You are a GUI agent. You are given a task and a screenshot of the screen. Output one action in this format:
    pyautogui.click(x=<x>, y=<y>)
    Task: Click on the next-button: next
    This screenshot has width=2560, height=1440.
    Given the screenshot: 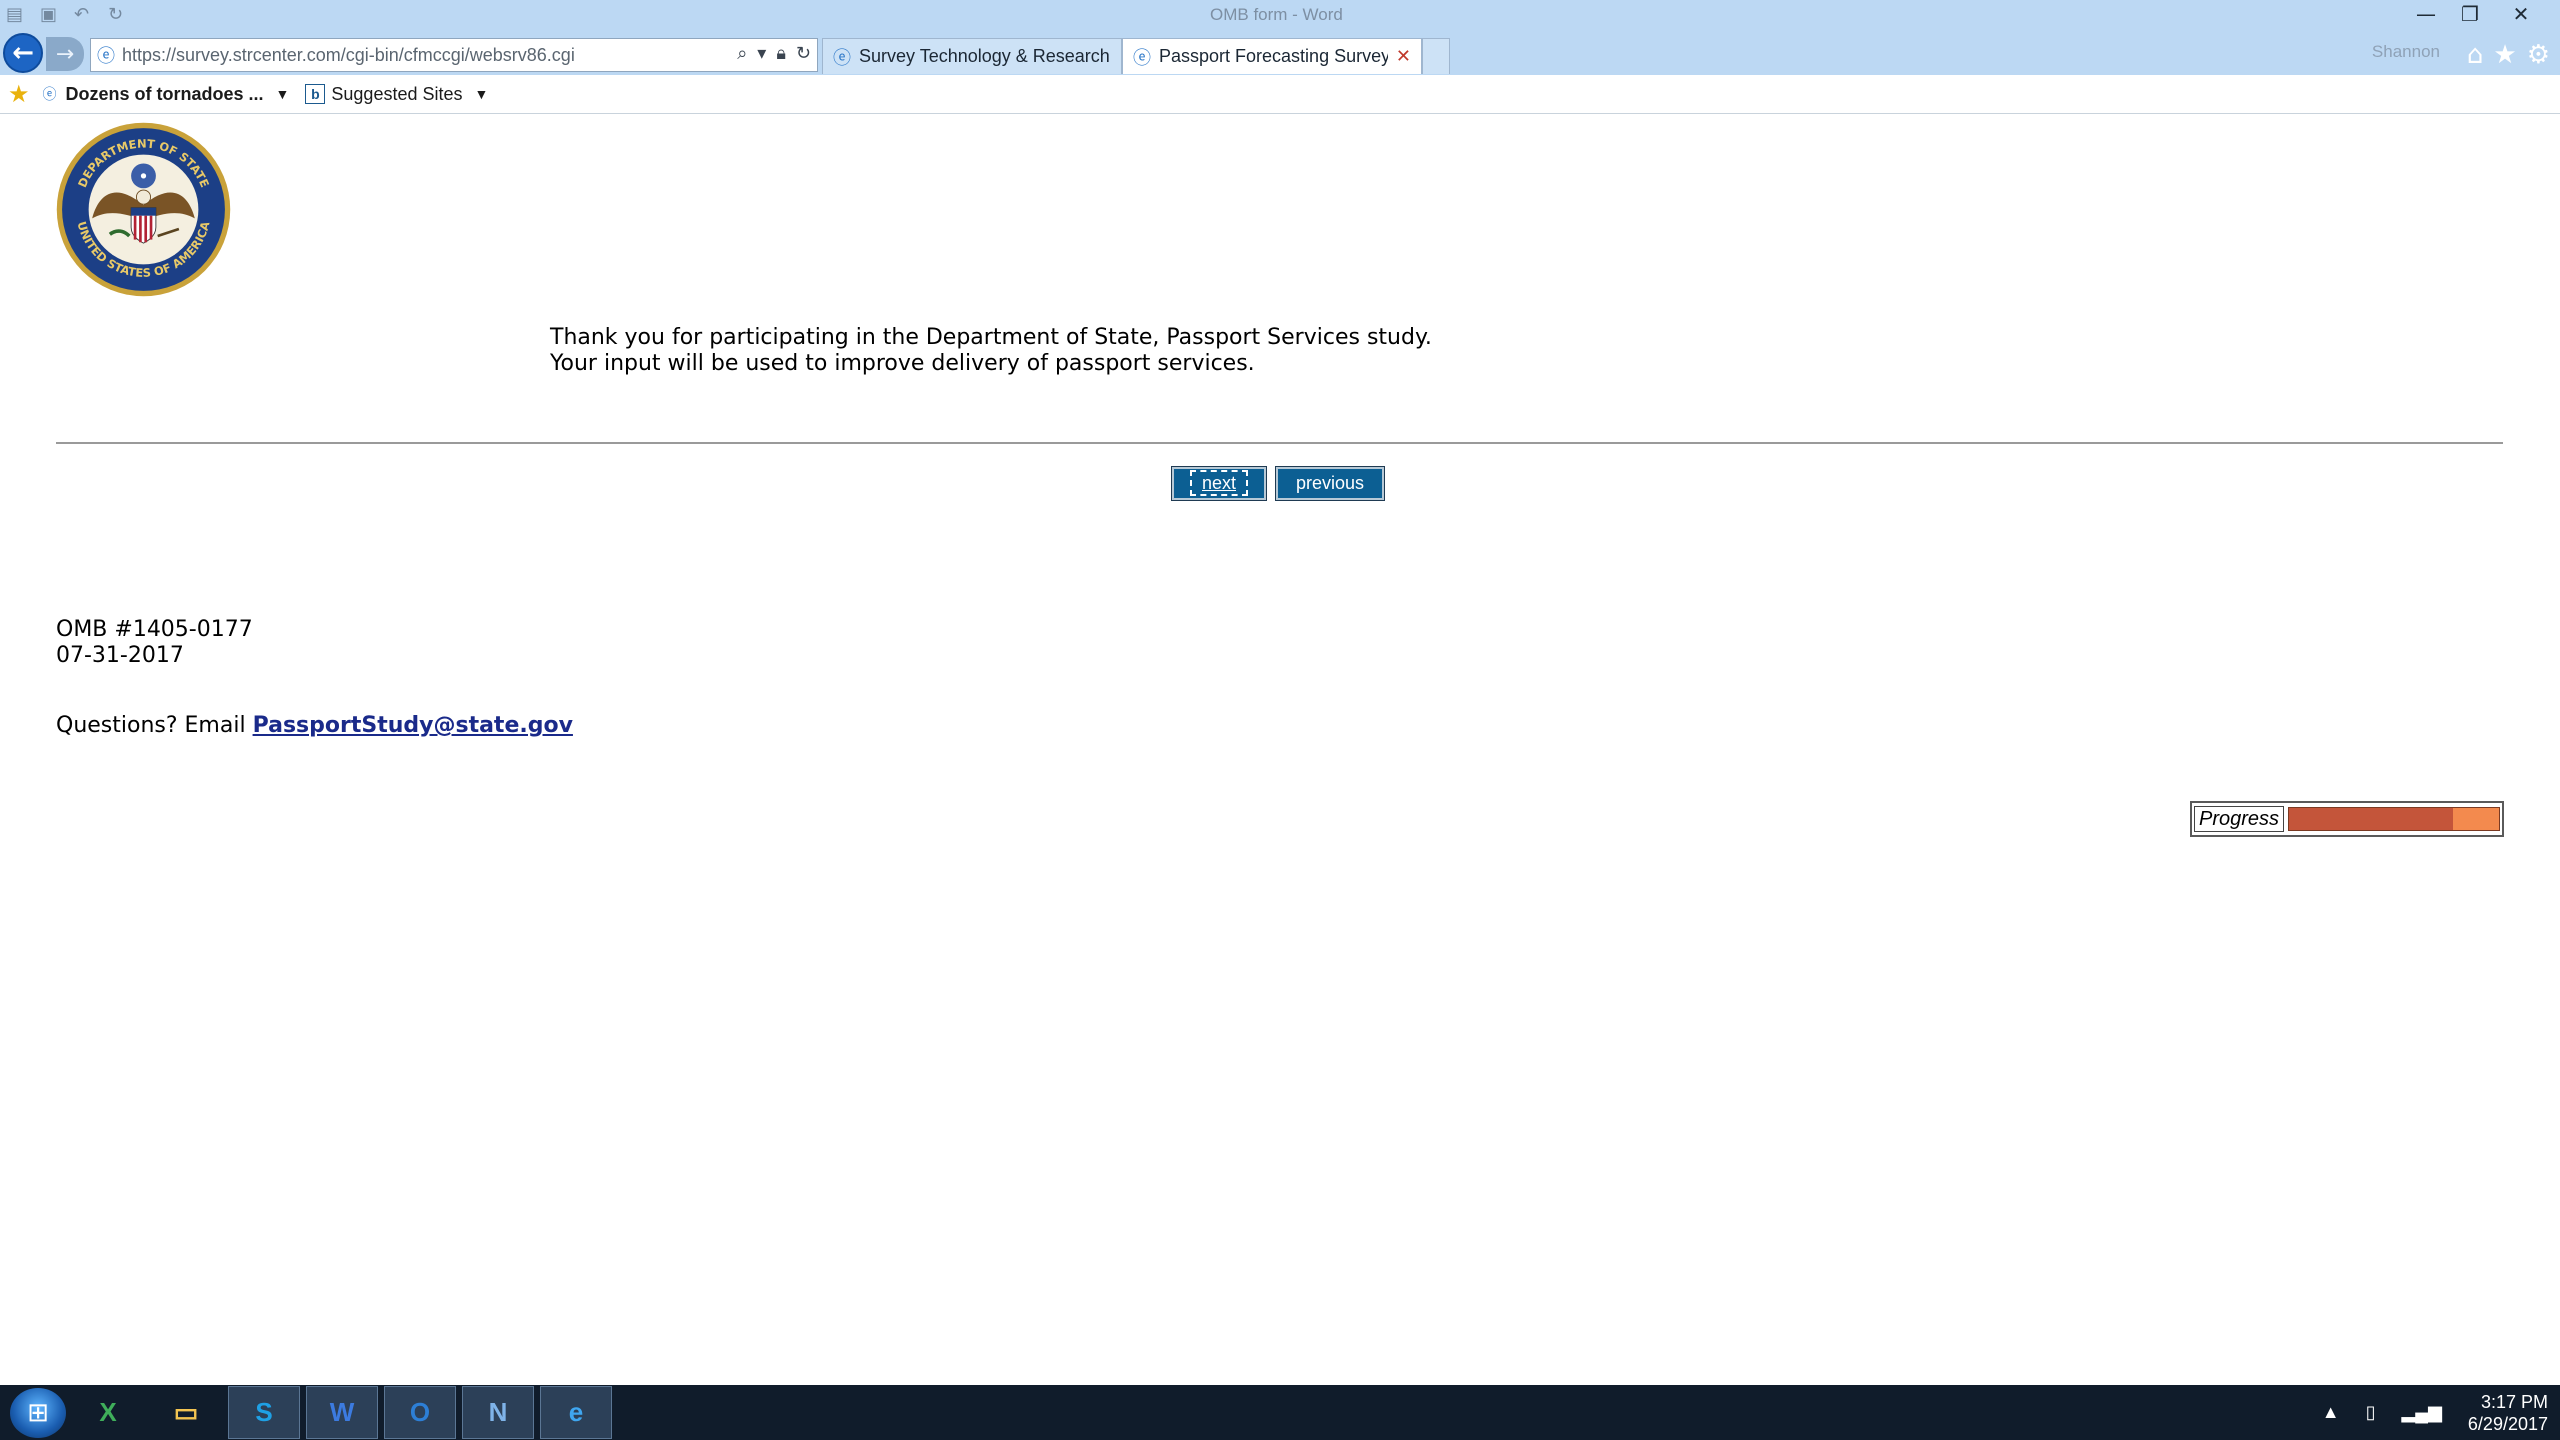 What is the action you would take?
    pyautogui.click(x=1219, y=483)
    